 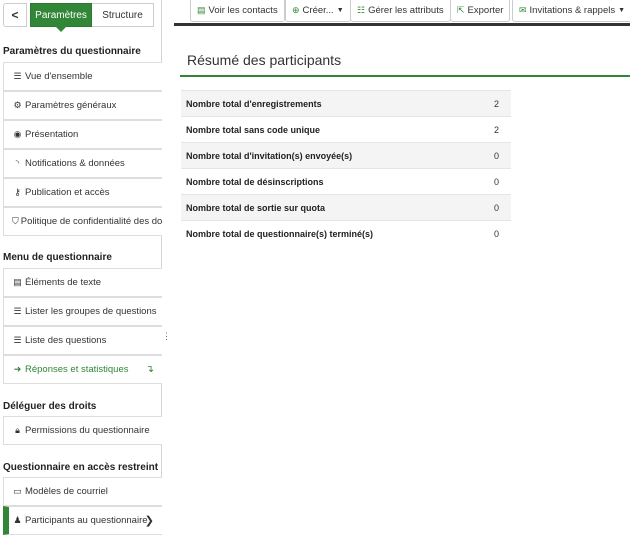 What do you see at coordinates (77, 369) in the screenshot?
I see `sidebar-item-label: Réponses et statistiques` at bounding box center [77, 369].